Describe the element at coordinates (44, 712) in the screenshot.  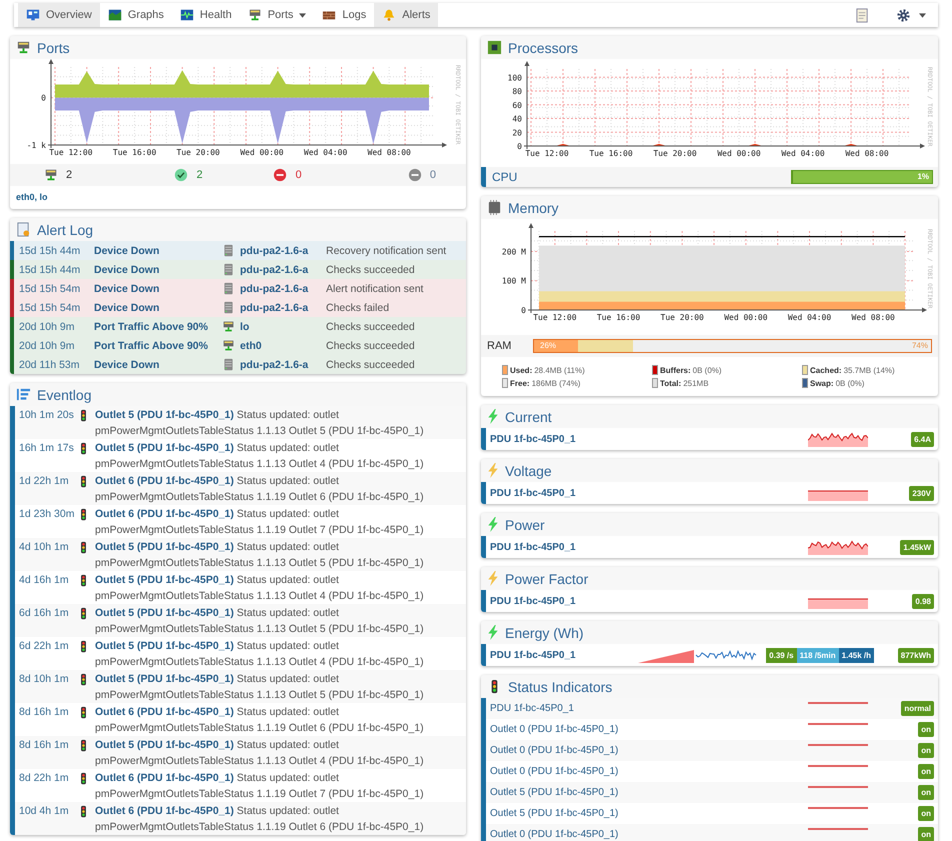
I see `event-time: 8d 16h 1m` at that location.